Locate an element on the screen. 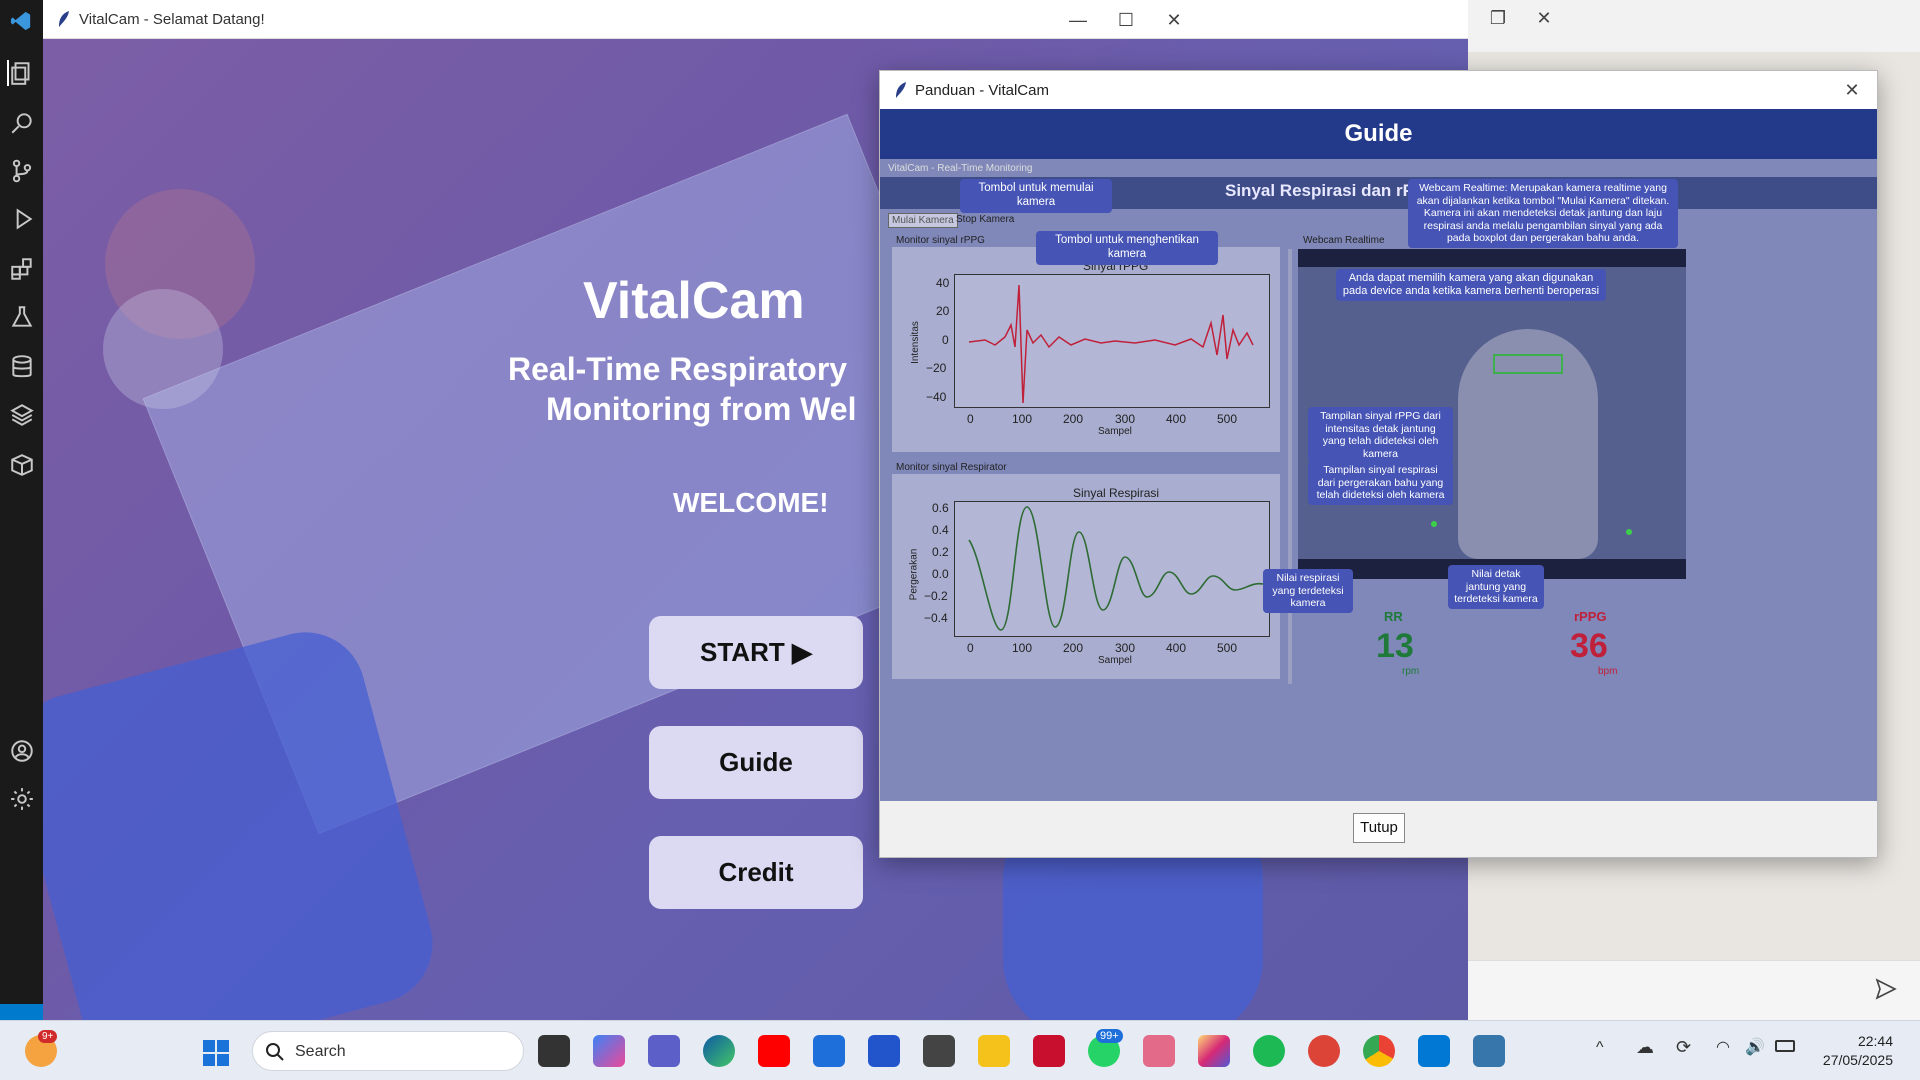  spotify-icon is located at coordinates (1269, 1051).